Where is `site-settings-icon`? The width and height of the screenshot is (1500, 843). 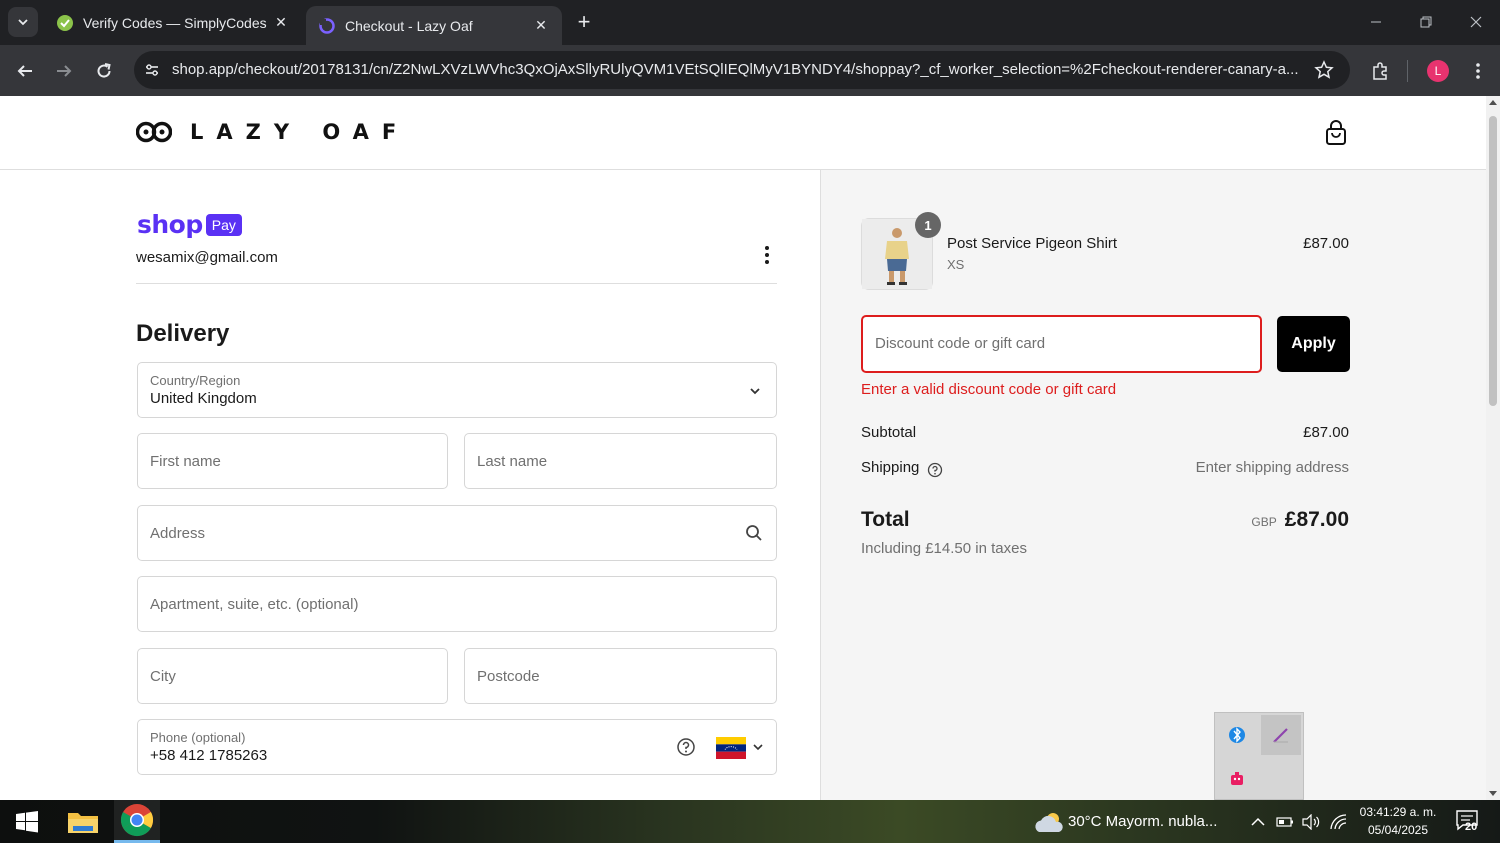 site-settings-icon is located at coordinates (152, 70).